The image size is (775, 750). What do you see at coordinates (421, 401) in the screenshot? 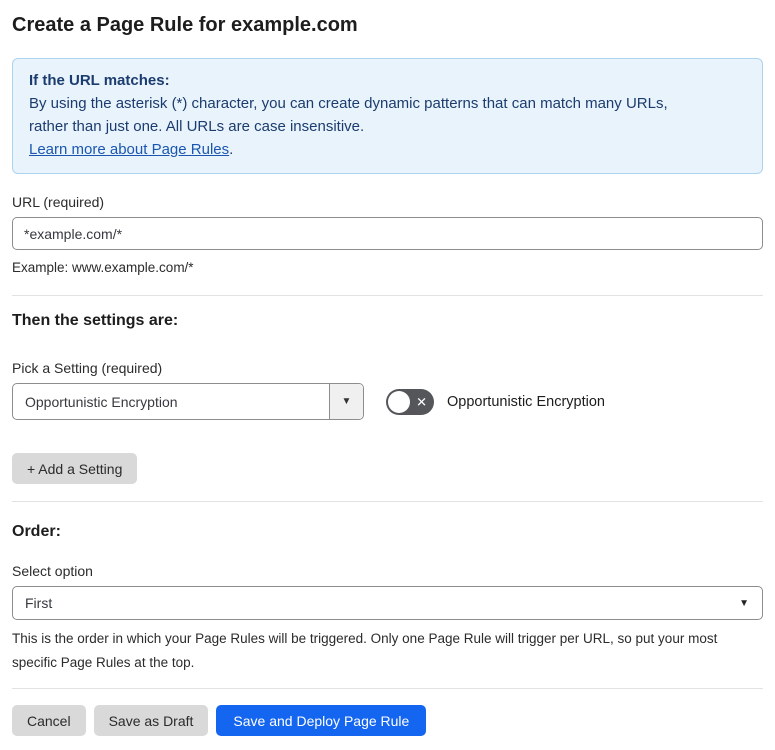
I see `x-icon: ✕` at bounding box center [421, 401].